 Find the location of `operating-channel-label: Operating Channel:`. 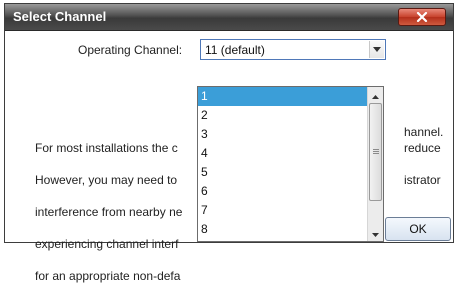

operating-channel-label: Operating Channel: is located at coordinates (130, 50).